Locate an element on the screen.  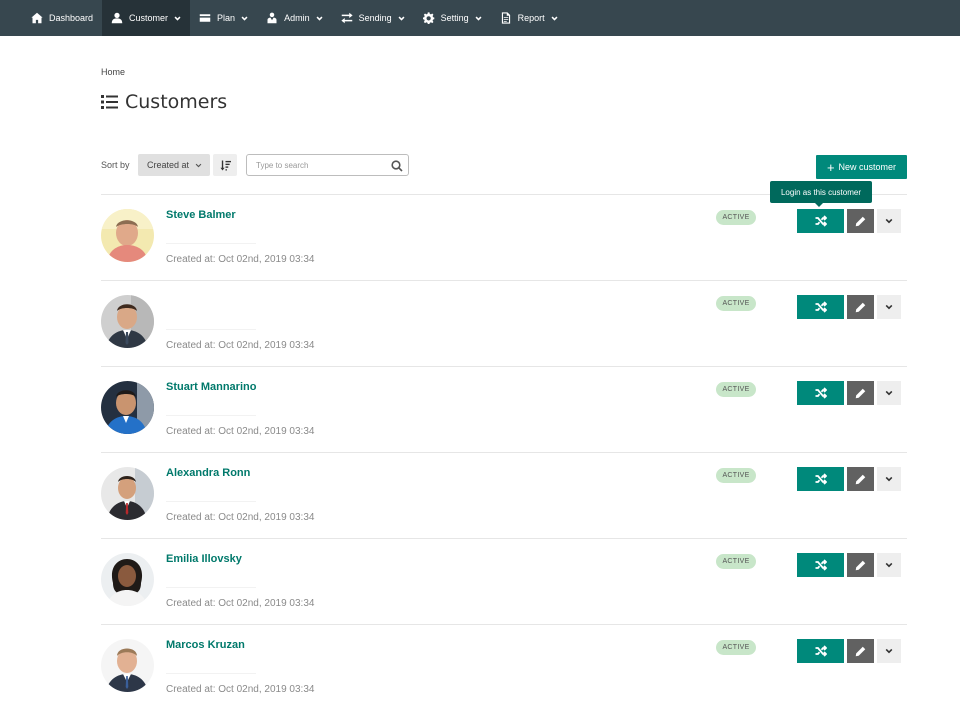
nav-label: Setting is located at coordinates (454, 18).